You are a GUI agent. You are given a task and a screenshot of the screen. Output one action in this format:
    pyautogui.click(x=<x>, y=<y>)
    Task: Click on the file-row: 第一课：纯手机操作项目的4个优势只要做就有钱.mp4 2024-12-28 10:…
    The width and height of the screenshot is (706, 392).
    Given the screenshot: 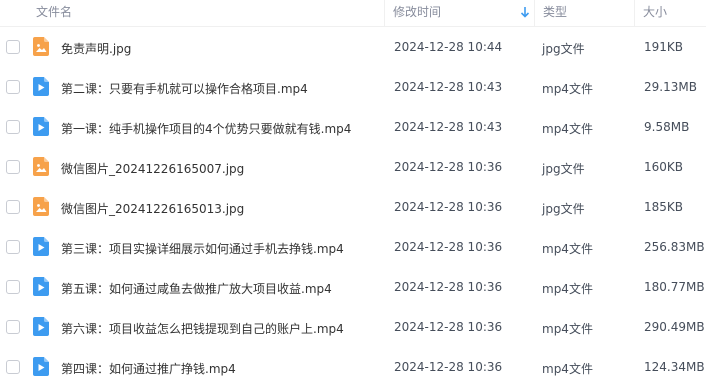 What is the action you would take?
    pyautogui.click(x=353, y=127)
    